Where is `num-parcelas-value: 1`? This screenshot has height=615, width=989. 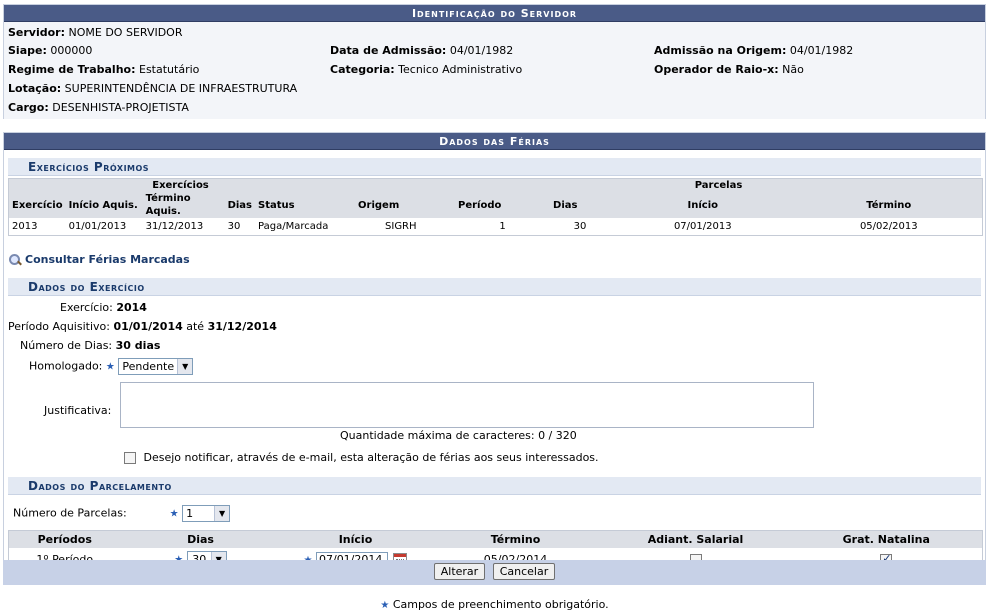
num-parcelas-value: 1 is located at coordinates (190, 513).